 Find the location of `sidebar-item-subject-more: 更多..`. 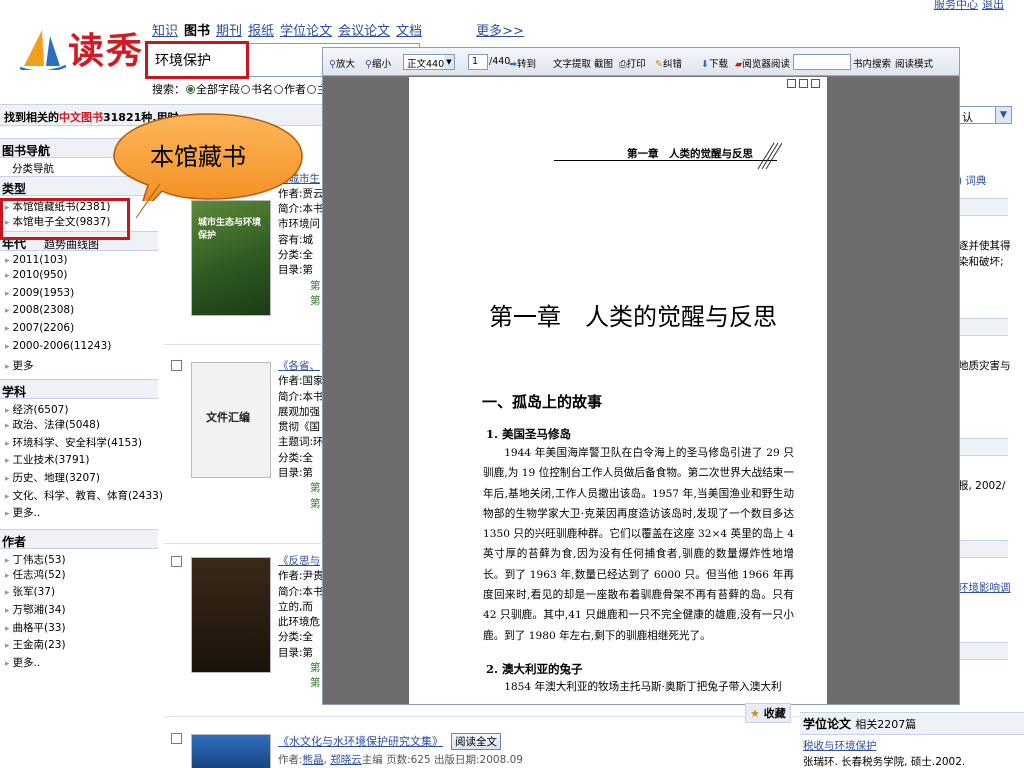

sidebar-item-subject-more: 更多.. is located at coordinates (79, 514).